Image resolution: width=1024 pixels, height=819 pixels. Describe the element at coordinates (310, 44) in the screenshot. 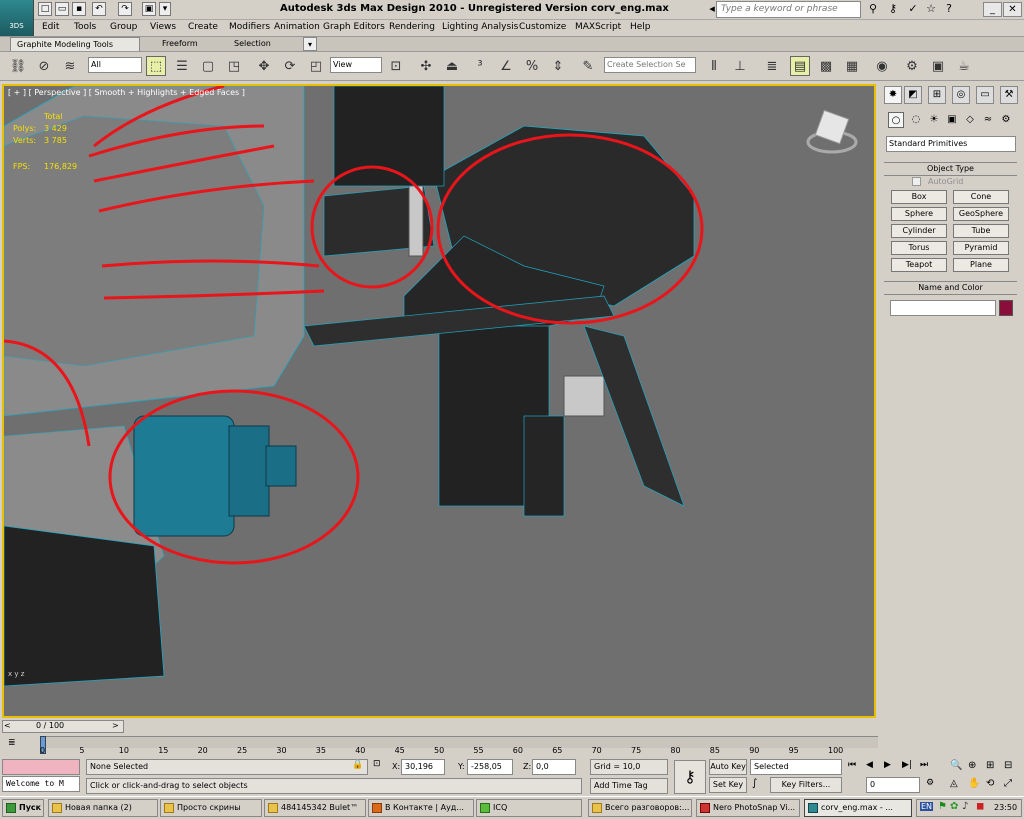

I see `ribbon-toggle-icon: ▾` at that location.